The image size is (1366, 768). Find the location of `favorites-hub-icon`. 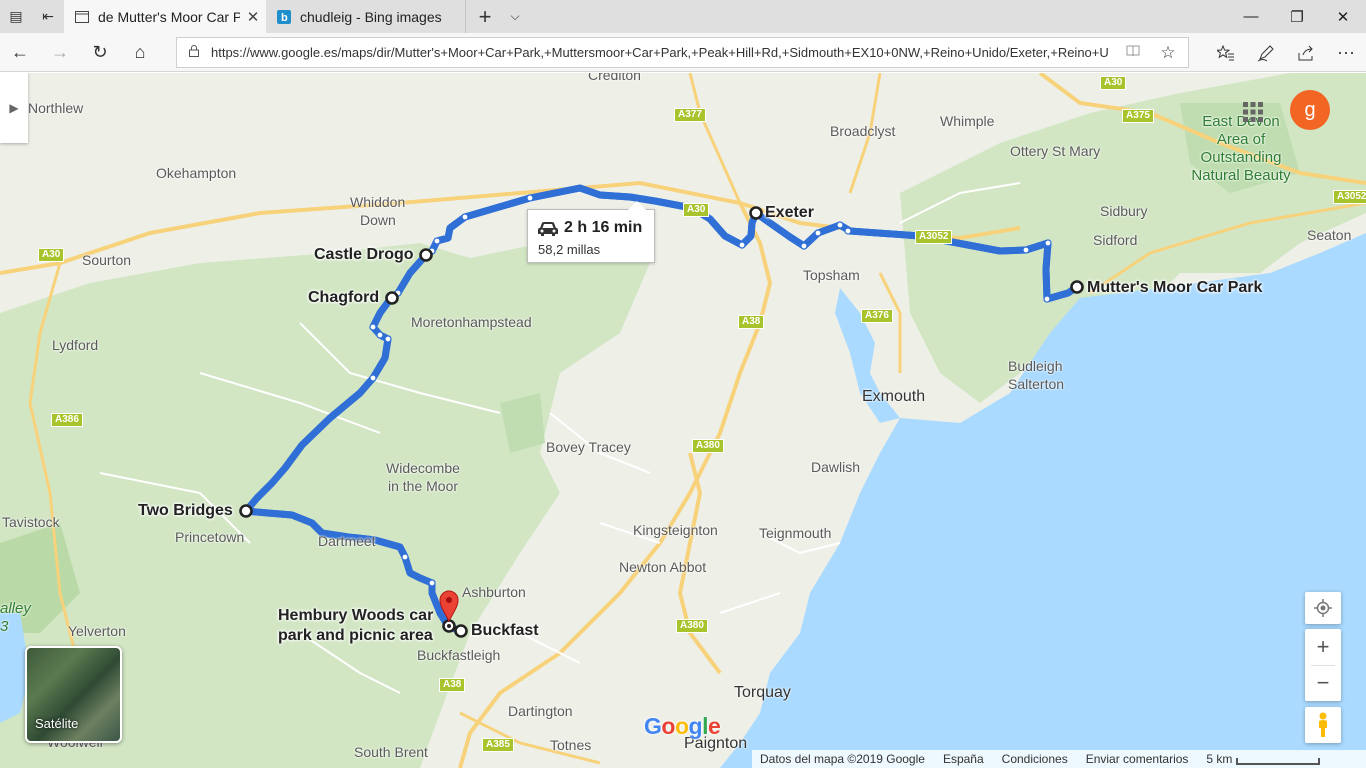

favorites-hub-icon is located at coordinates (1226, 52).